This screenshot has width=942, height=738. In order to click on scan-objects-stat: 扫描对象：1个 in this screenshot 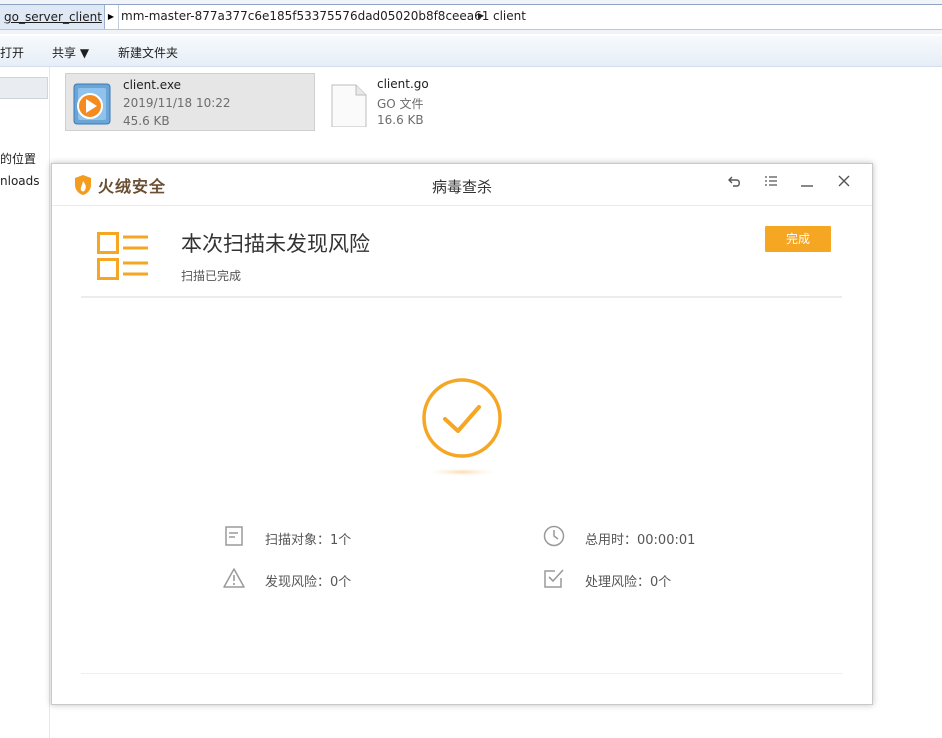, I will do `click(308, 540)`.